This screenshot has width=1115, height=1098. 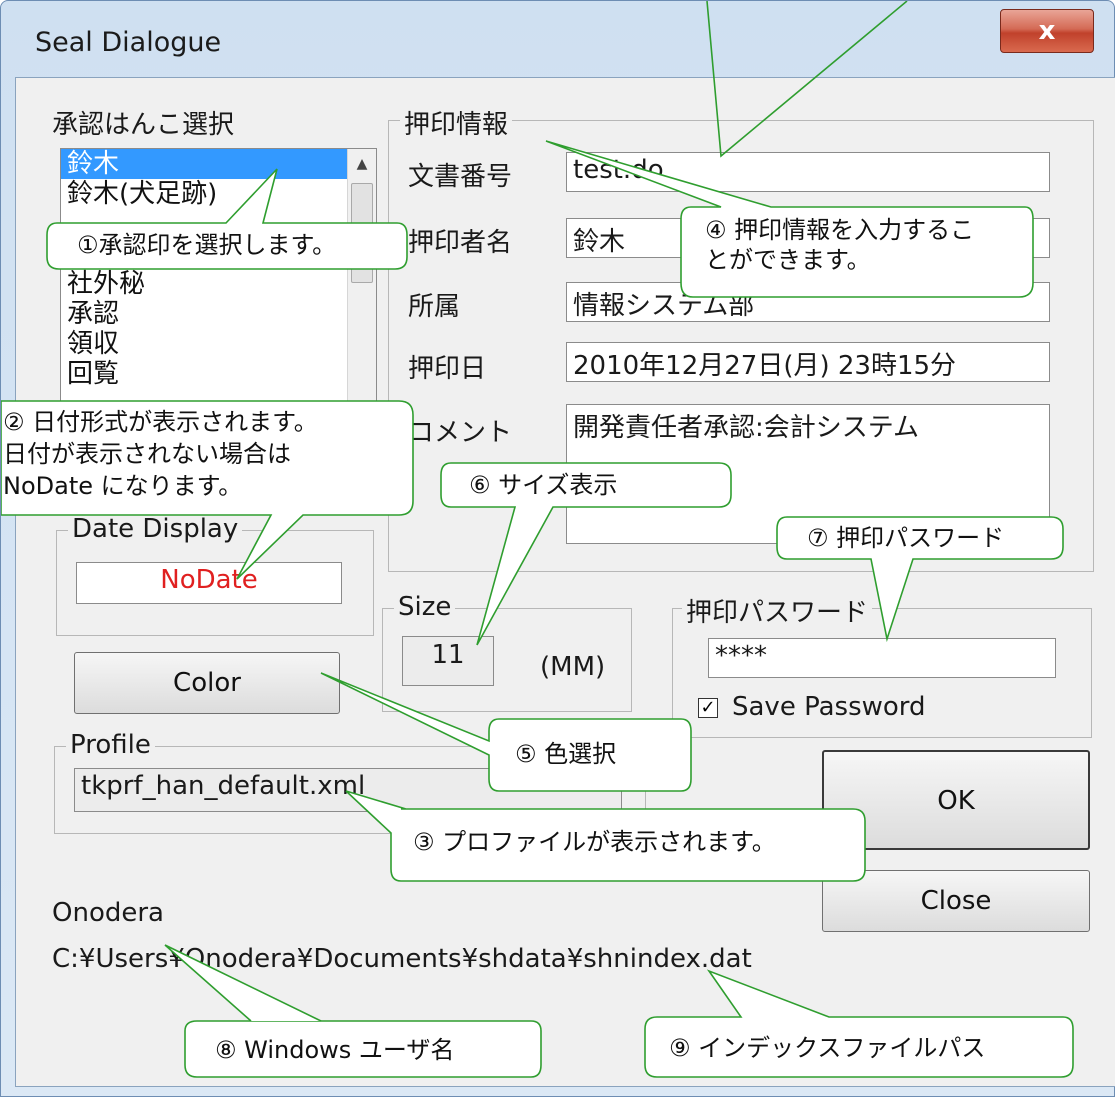 I want to click on callout-4-text-line1: ④ 押印情報を入力するこ, so click(x=840, y=230).